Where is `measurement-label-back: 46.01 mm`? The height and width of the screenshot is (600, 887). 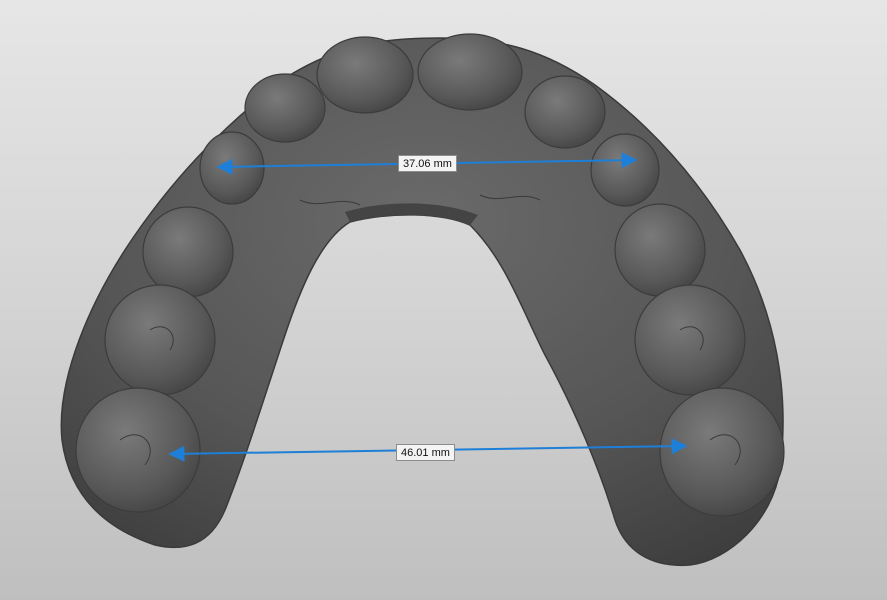
measurement-label-back: 46.01 mm is located at coordinates (425, 452).